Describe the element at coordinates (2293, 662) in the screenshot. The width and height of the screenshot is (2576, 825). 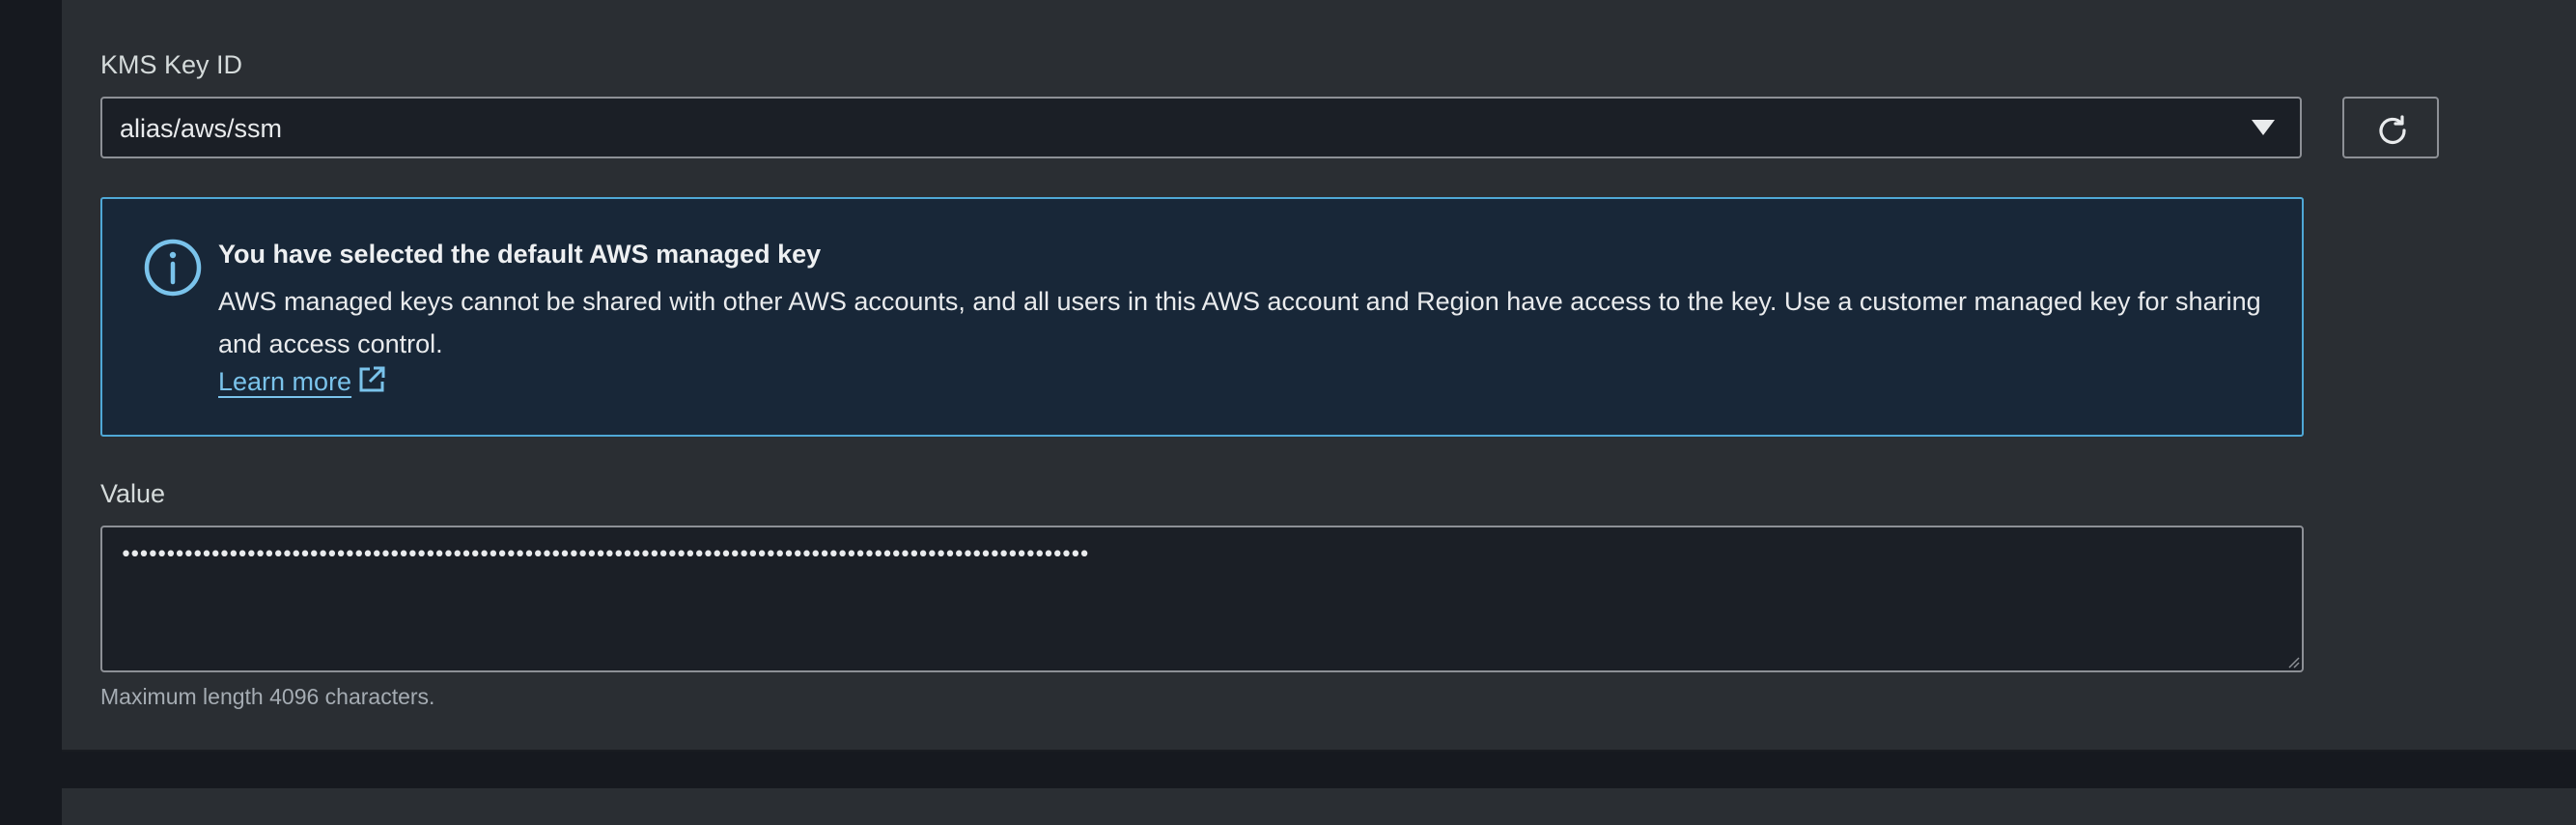
I see `resize-handle-icon` at that location.